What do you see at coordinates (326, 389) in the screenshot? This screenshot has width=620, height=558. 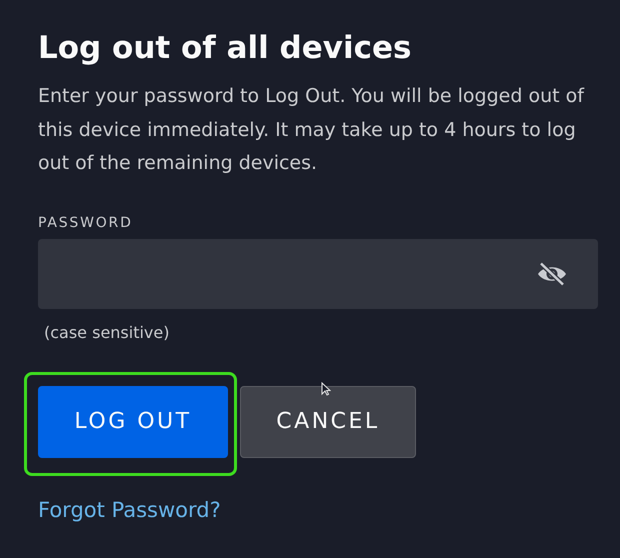 I see `mouse-pointer-icon` at bounding box center [326, 389].